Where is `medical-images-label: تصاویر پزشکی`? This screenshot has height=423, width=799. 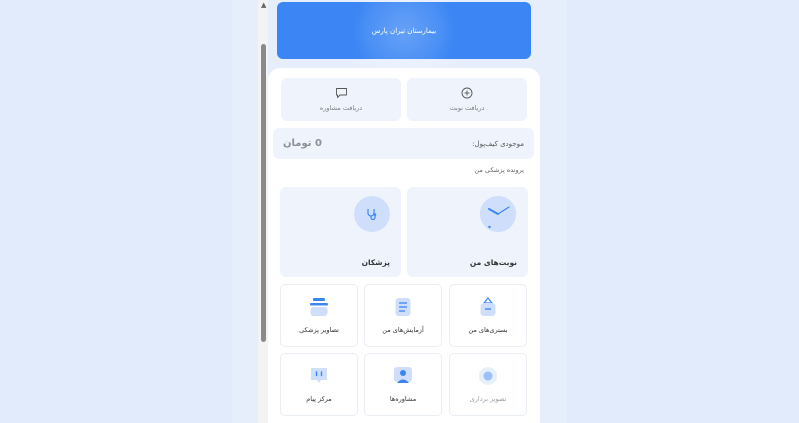 medical-images-label: تصاویر پزشکی is located at coordinates (319, 330).